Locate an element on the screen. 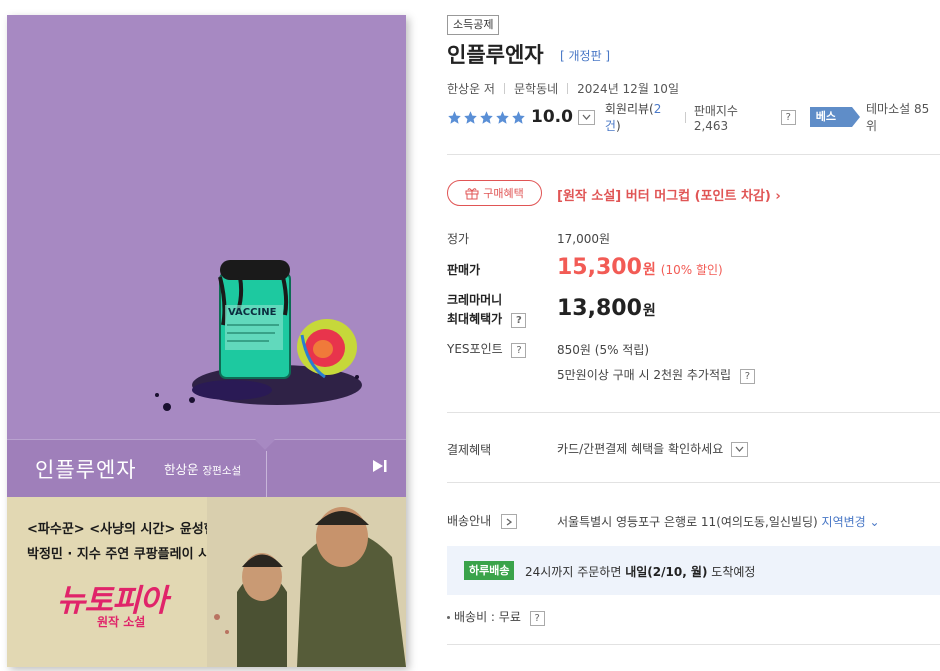 This screenshot has height=671, width=940. cover-author: 한상운 장편소설 is located at coordinates (202, 468).